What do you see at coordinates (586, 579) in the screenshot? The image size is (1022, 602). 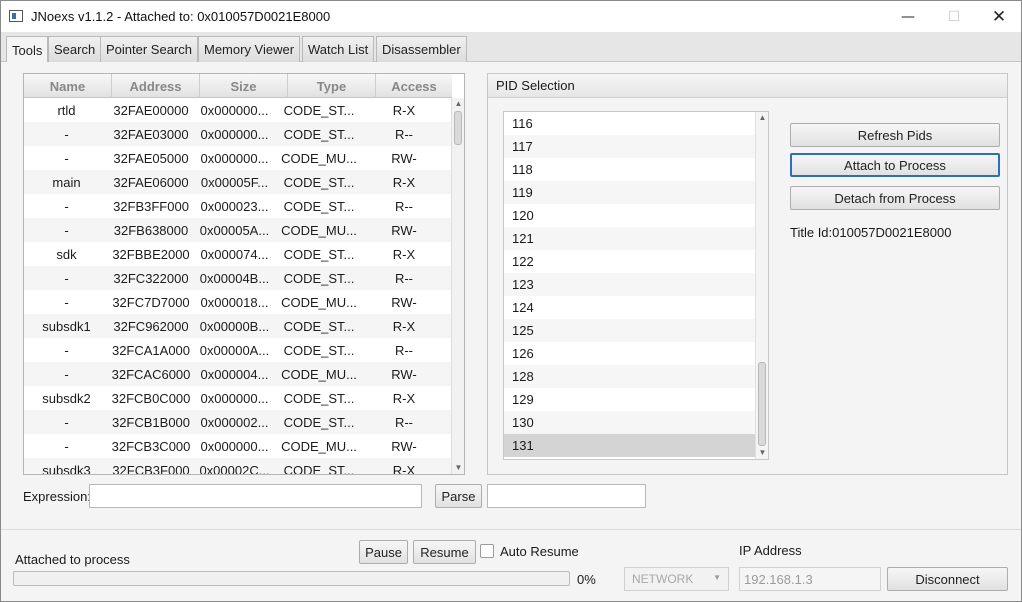 I see `progress-percent: 0%` at bounding box center [586, 579].